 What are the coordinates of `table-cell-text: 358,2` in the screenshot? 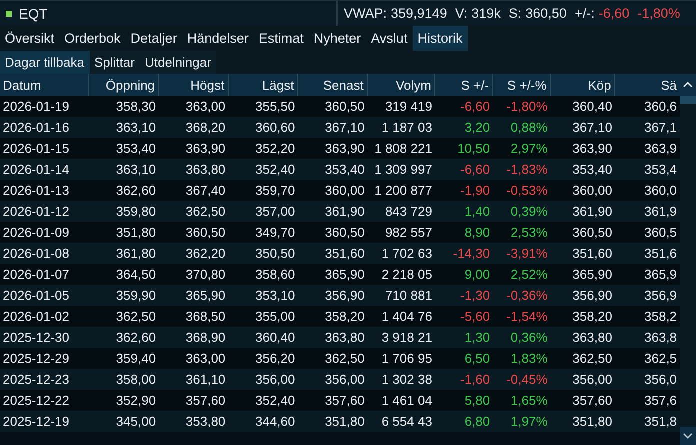 It's located at (661, 316).